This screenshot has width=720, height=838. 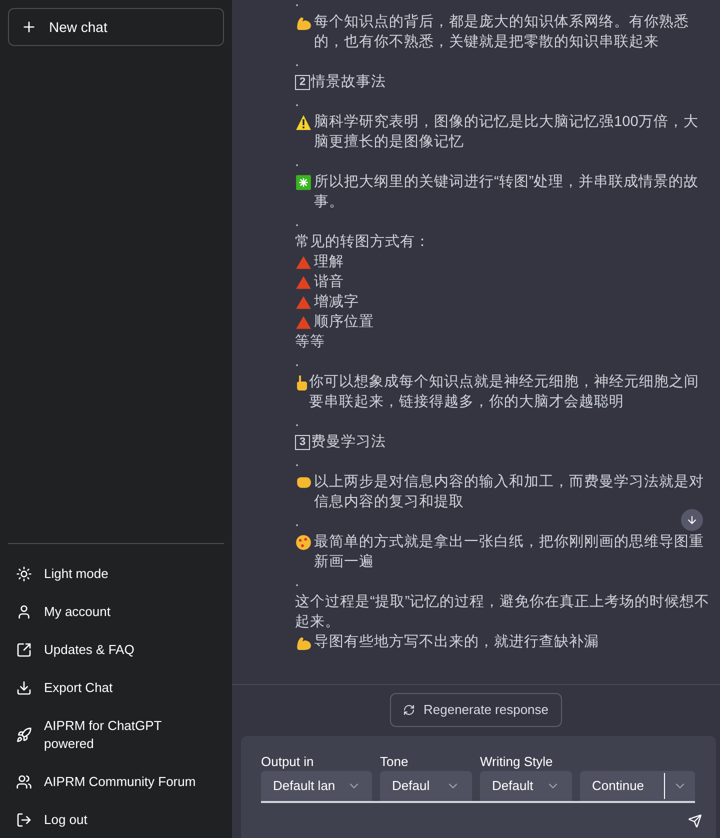 I want to click on message-text: 情景故事法, so click(x=348, y=82).